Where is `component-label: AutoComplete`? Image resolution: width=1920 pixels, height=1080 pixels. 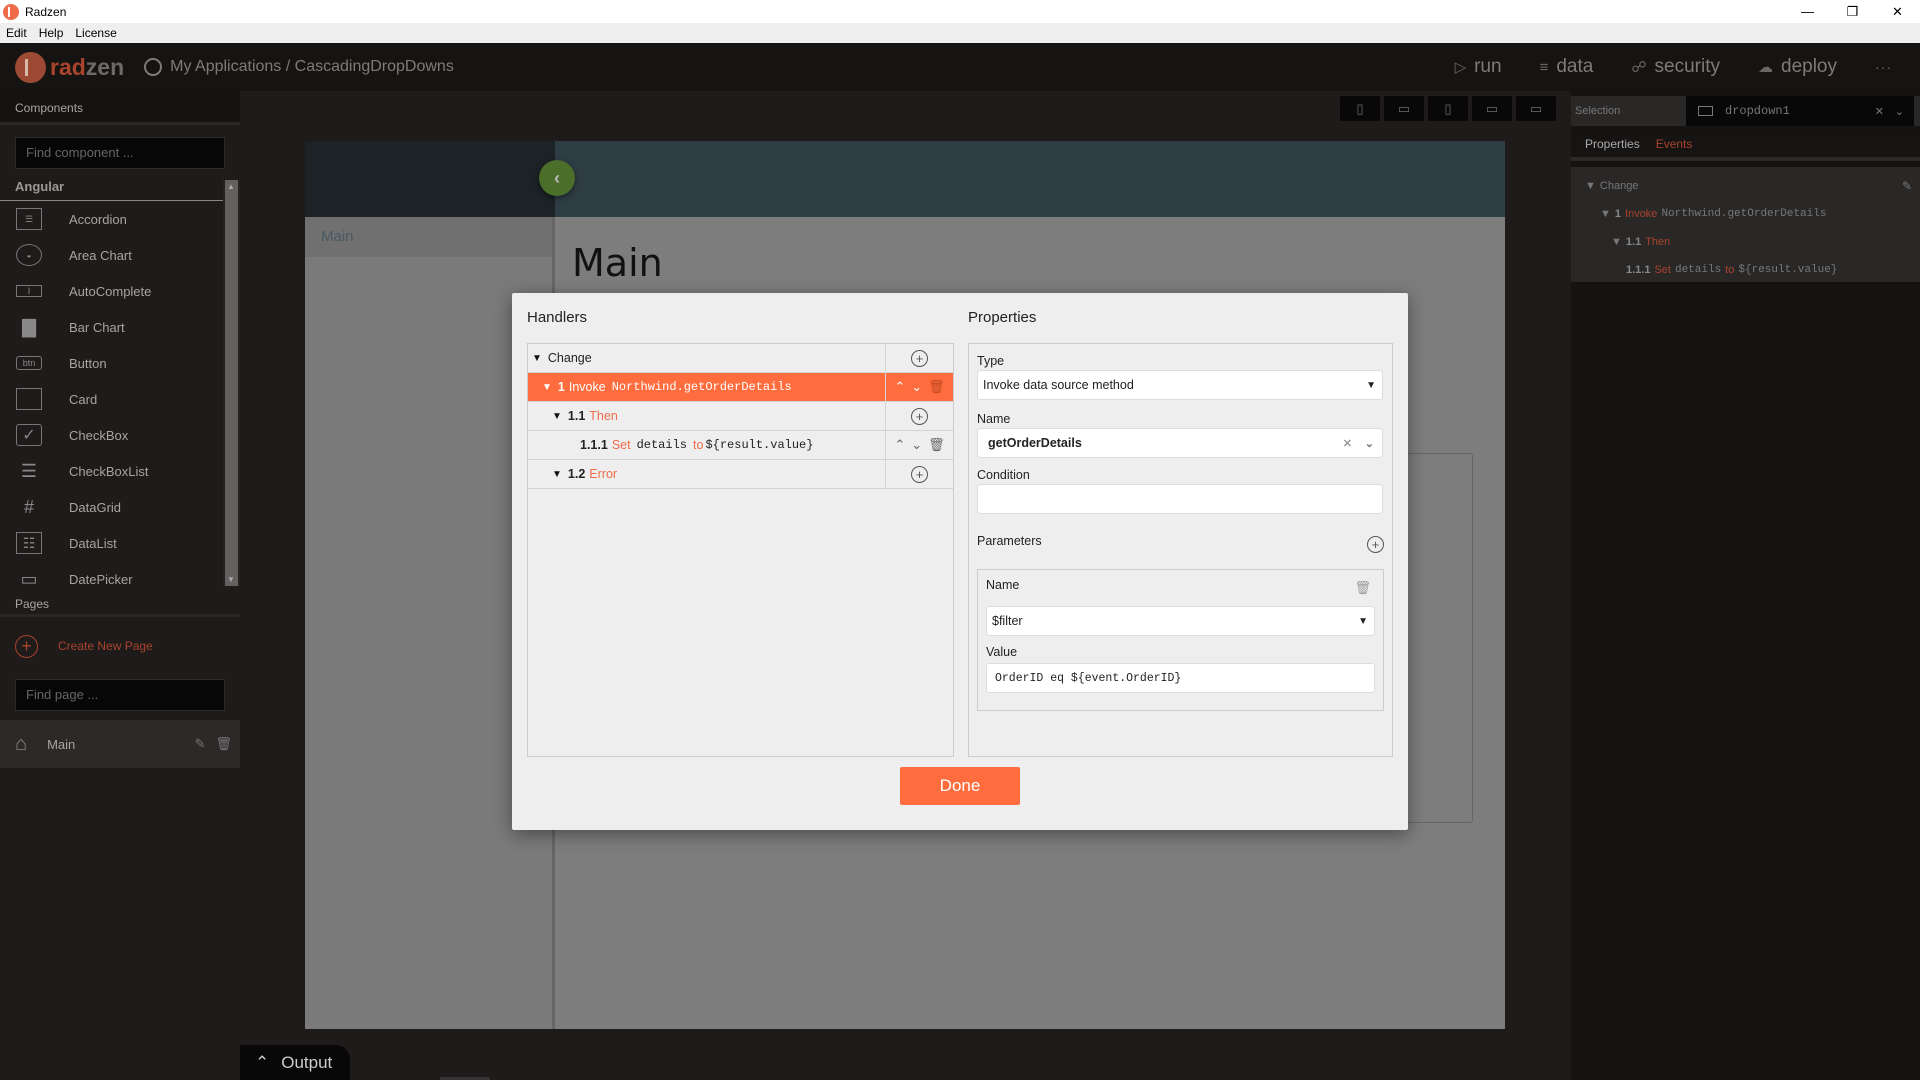
component-label: AutoComplete is located at coordinates (110, 291).